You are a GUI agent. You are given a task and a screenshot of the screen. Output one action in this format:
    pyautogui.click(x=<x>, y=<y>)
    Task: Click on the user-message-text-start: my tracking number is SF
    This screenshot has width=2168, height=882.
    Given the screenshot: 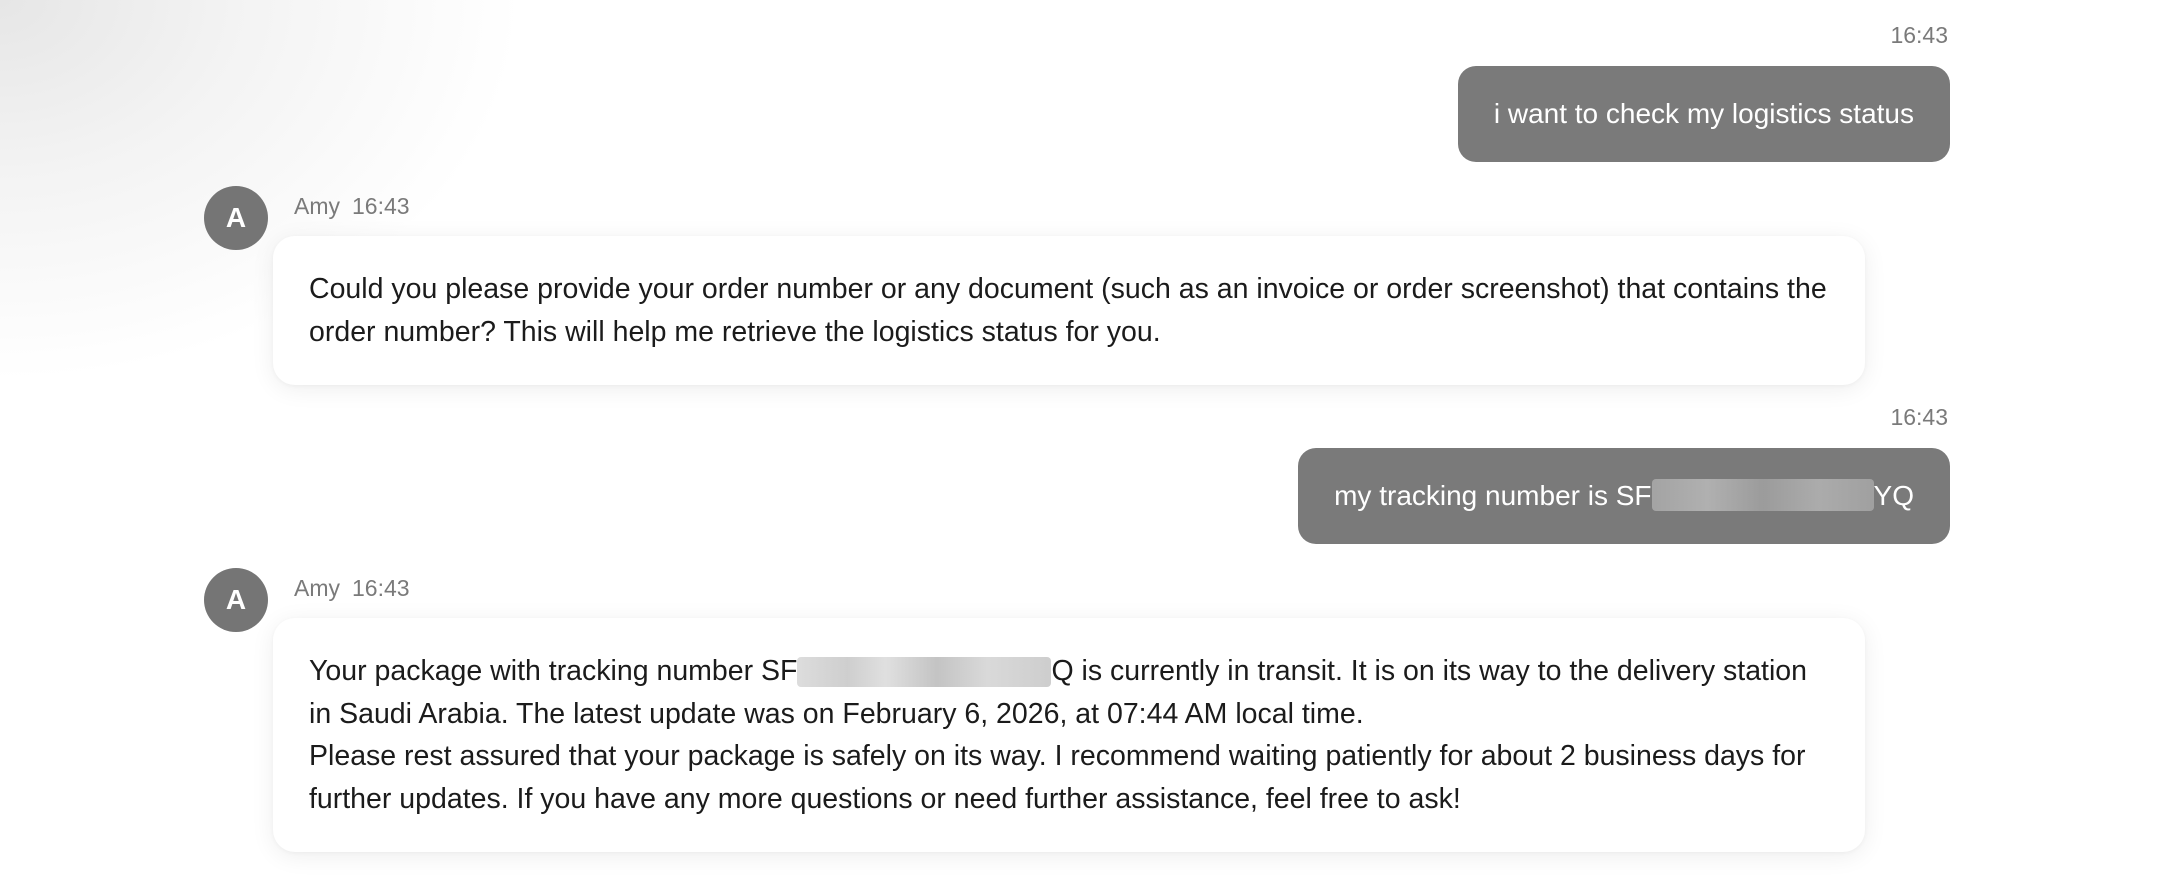 What is the action you would take?
    pyautogui.click(x=1493, y=495)
    